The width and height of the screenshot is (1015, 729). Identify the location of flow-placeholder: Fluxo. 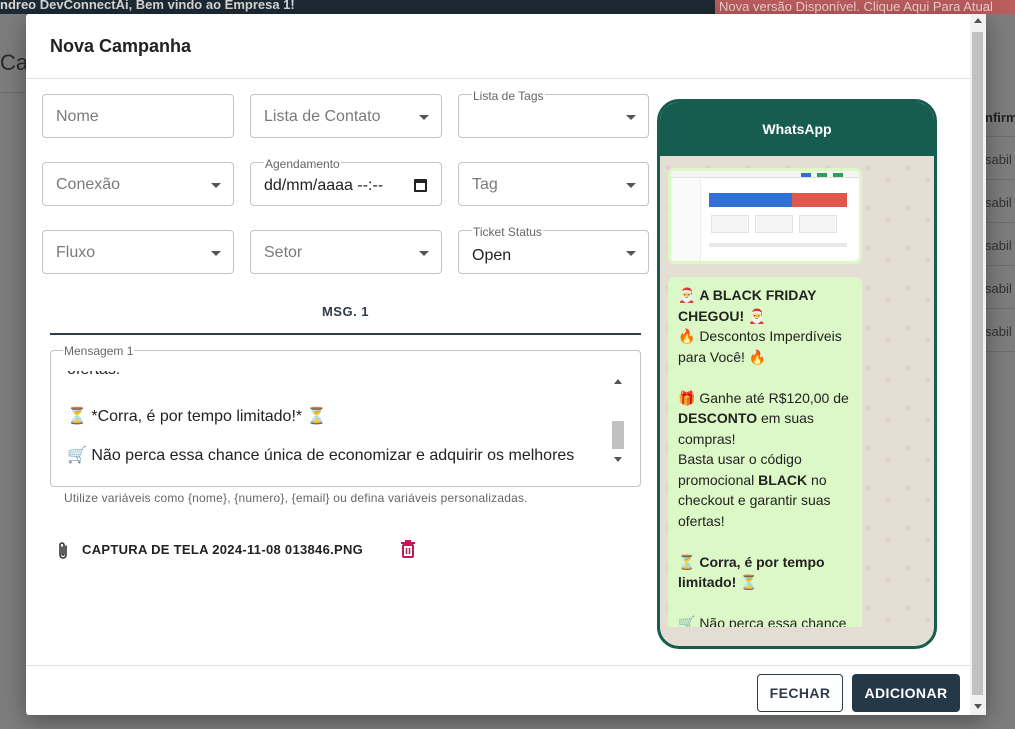
(76, 252).